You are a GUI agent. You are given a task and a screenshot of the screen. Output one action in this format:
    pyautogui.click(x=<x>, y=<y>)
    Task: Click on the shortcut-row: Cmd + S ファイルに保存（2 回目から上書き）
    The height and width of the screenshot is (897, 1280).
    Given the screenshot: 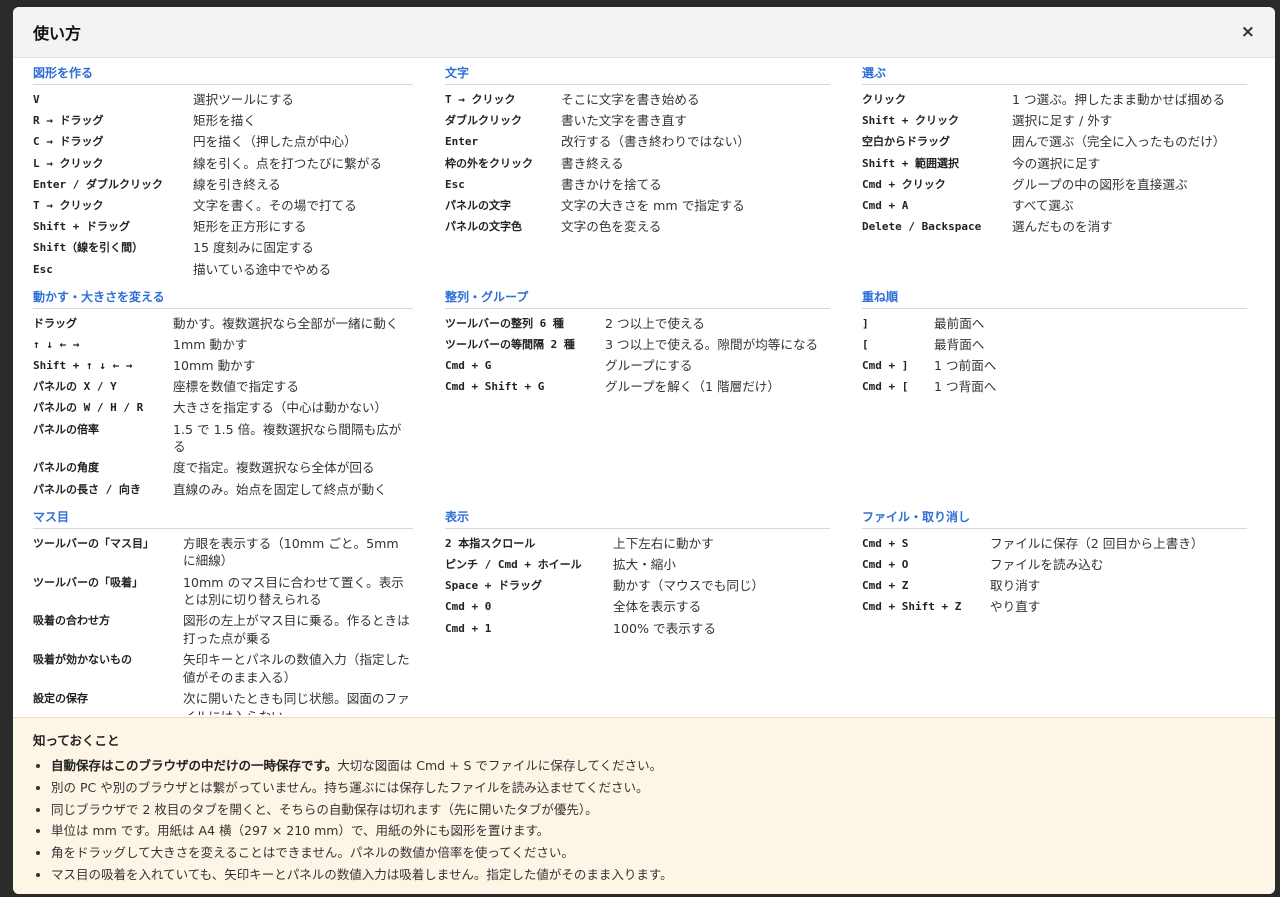 What is the action you would take?
    pyautogui.click(x=1054, y=545)
    